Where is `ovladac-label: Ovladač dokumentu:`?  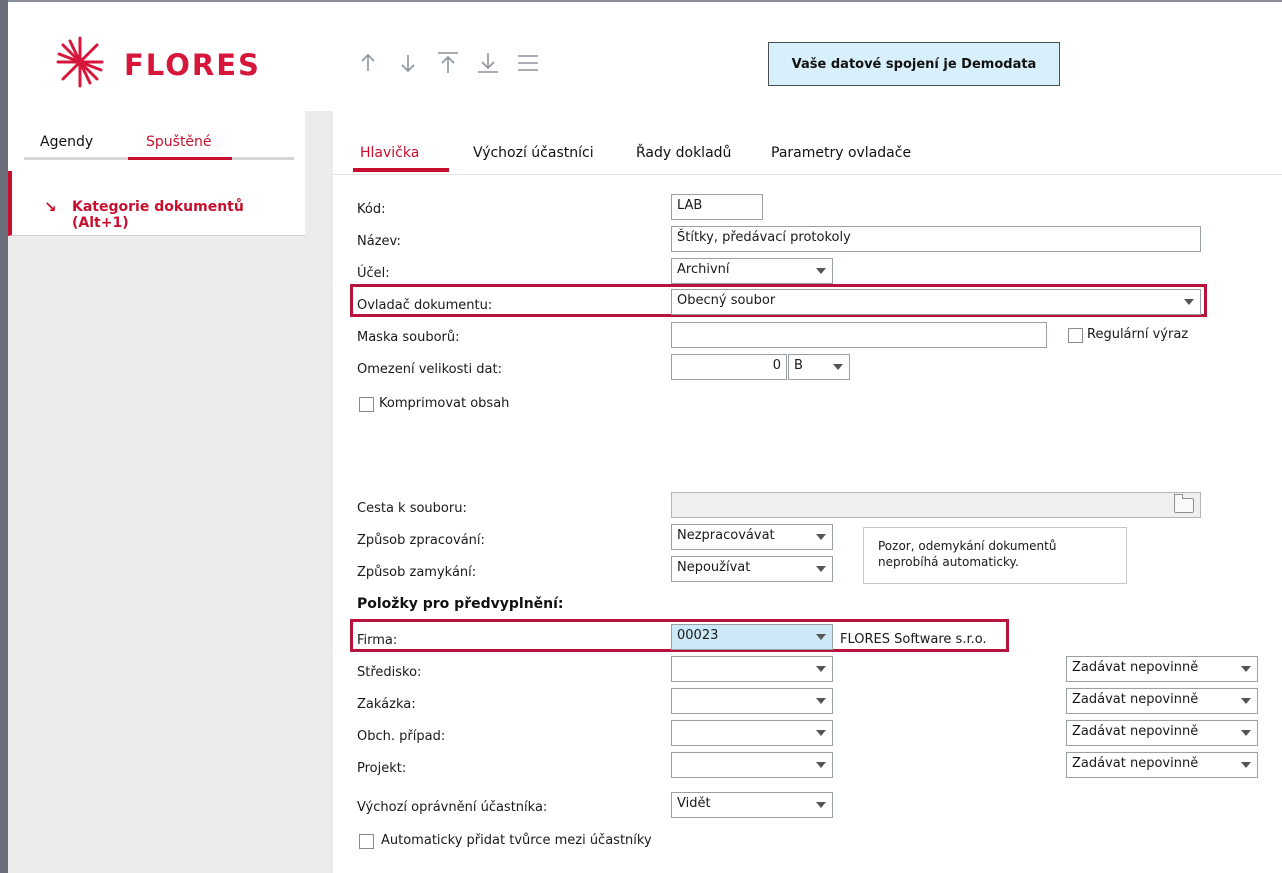
ovladac-label: Ovladač dokumentu: is located at coordinates (425, 305).